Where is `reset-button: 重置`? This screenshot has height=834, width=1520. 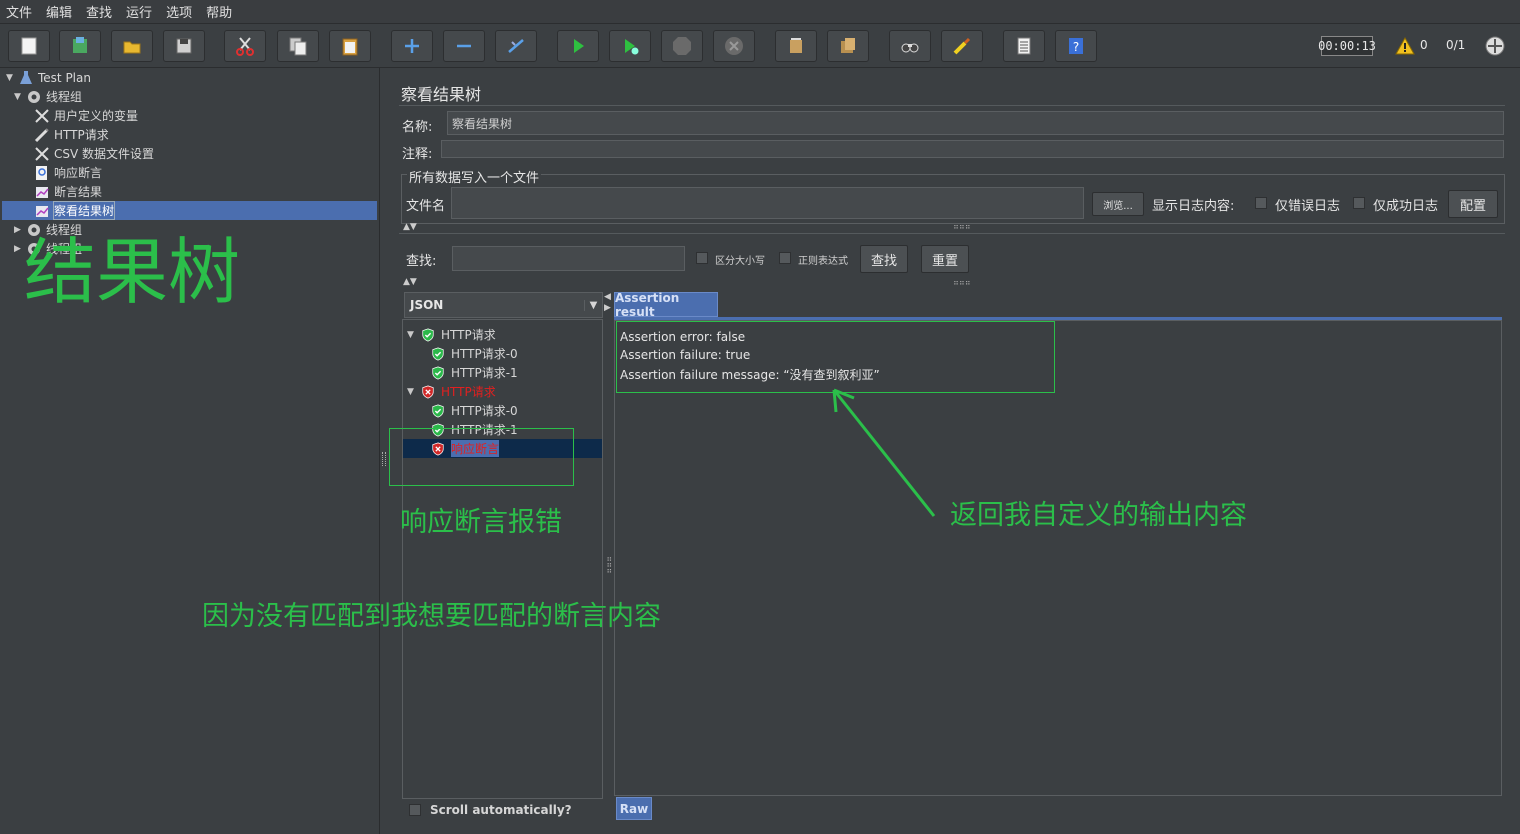 reset-button: 重置 is located at coordinates (945, 259).